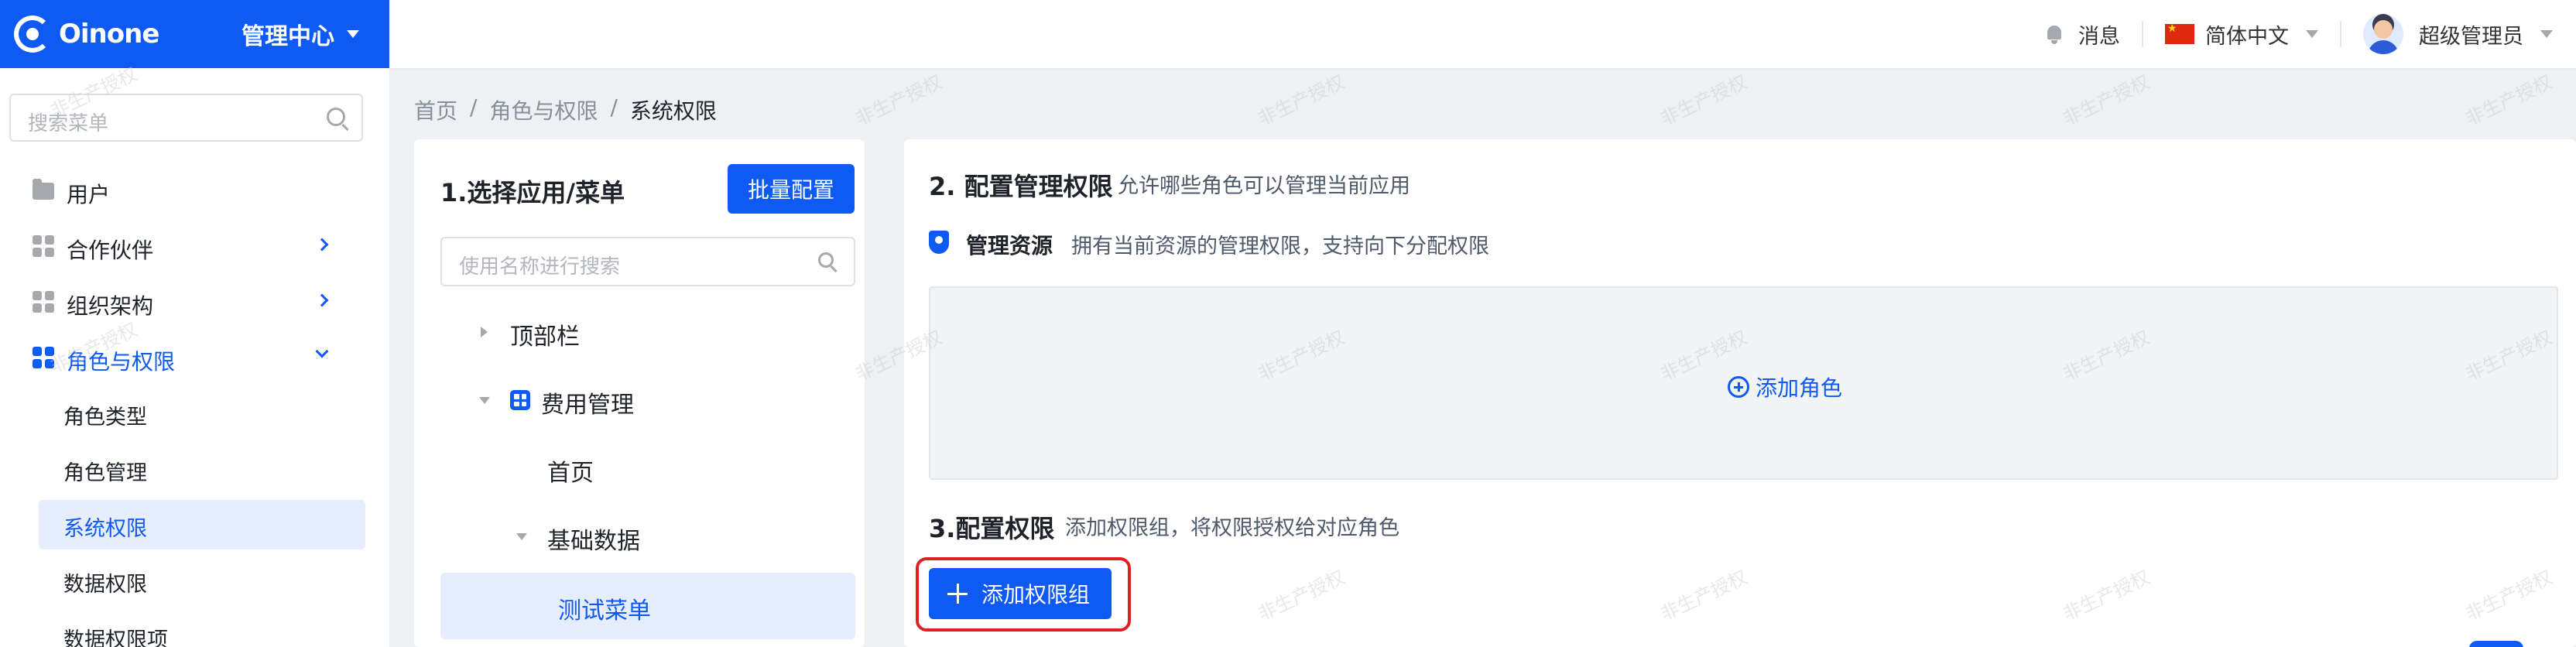  Describe the element at coordinates (1288, 34) in the screenshot. I see `top-header: Oinone 管理中心 消息 简体中文 超级管理员` at that location.